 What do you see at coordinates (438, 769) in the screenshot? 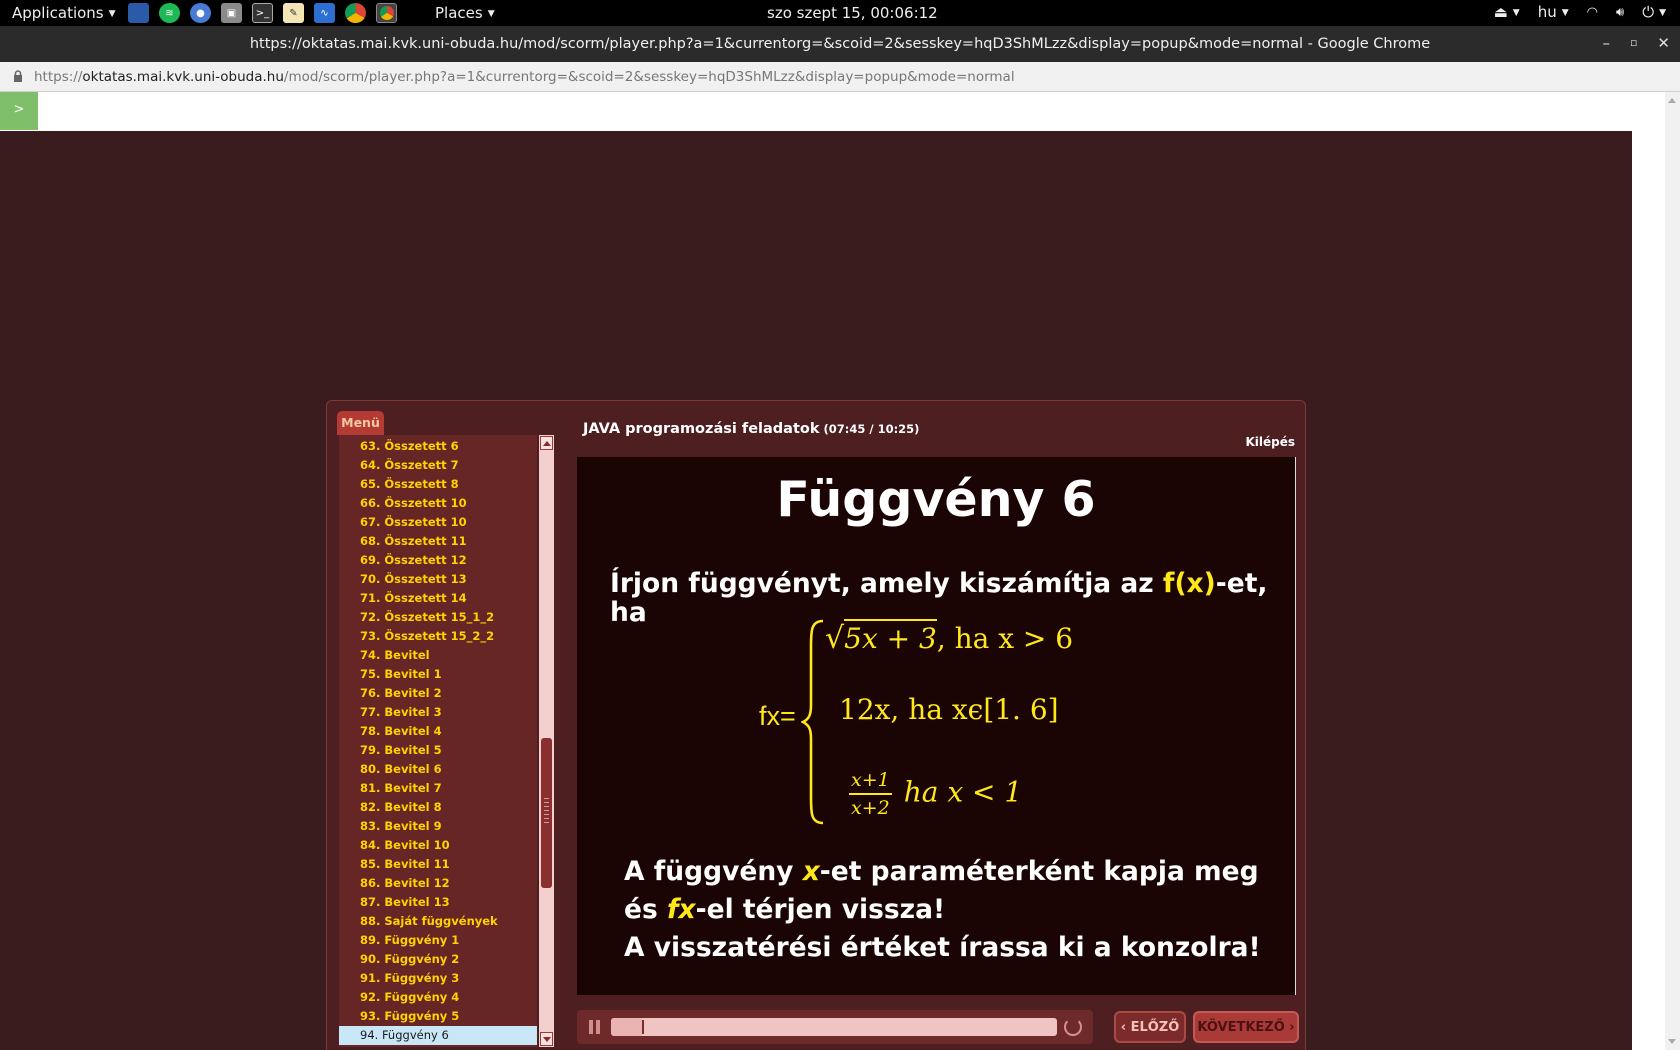
I see `menu-item: 80. Bevitel 6` at bounding box center [438, 769].